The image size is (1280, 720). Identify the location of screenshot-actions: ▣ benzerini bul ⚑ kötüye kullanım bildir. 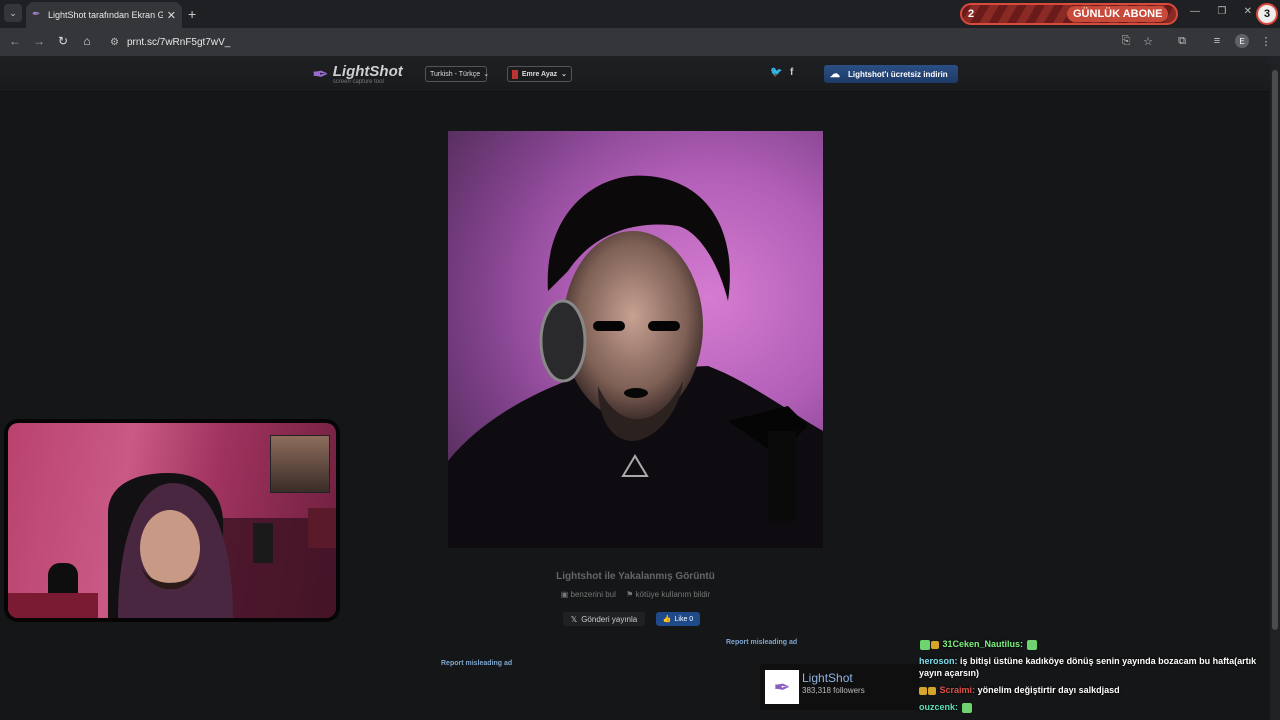
(635, 594).